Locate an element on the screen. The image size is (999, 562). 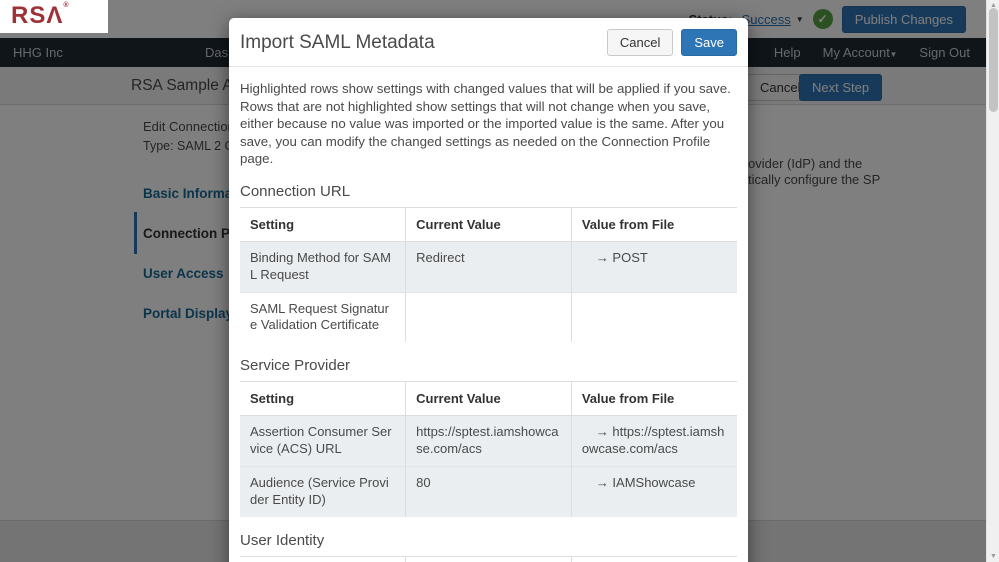
modal-save-button: Save is located at coordinates (709, 42).